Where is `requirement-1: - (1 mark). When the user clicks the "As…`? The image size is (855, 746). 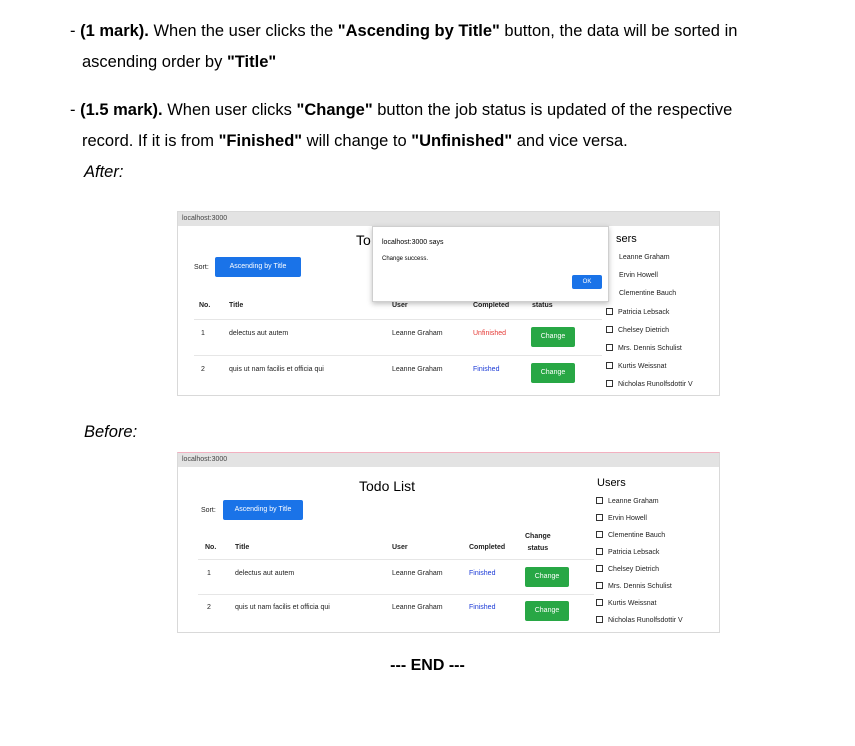
requirement-1: - (1 mark). When the user clicks the "As… is located at coordinates (440, 47).